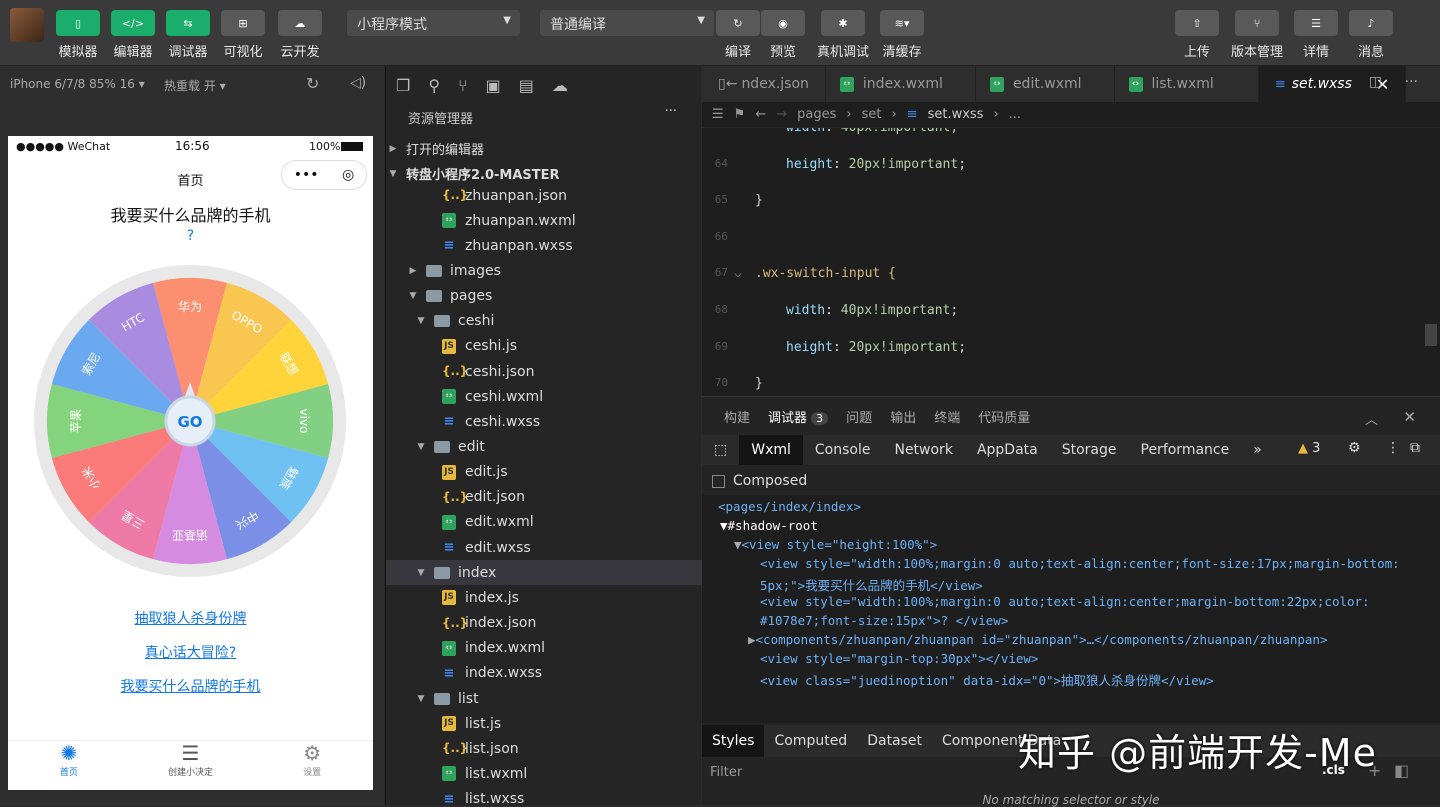 Image resolution: width=1440 pixels, height=807 pixels. I want to click on inspect-icon: ⬚, so click(720, 450).